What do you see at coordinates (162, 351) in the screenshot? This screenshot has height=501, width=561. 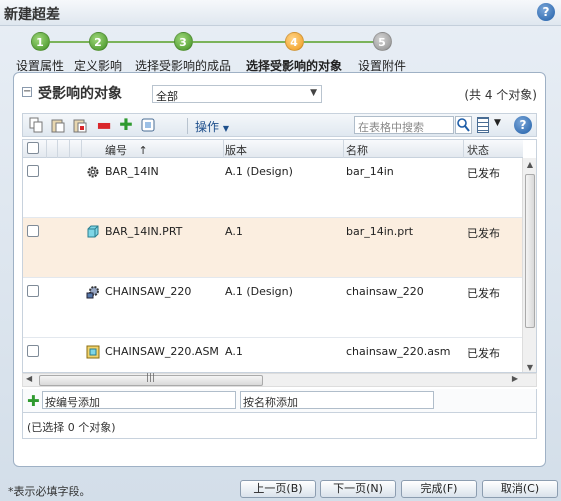 I see `row-number: CHAINSAW_220.ASM` at bounding box center [162, 351].